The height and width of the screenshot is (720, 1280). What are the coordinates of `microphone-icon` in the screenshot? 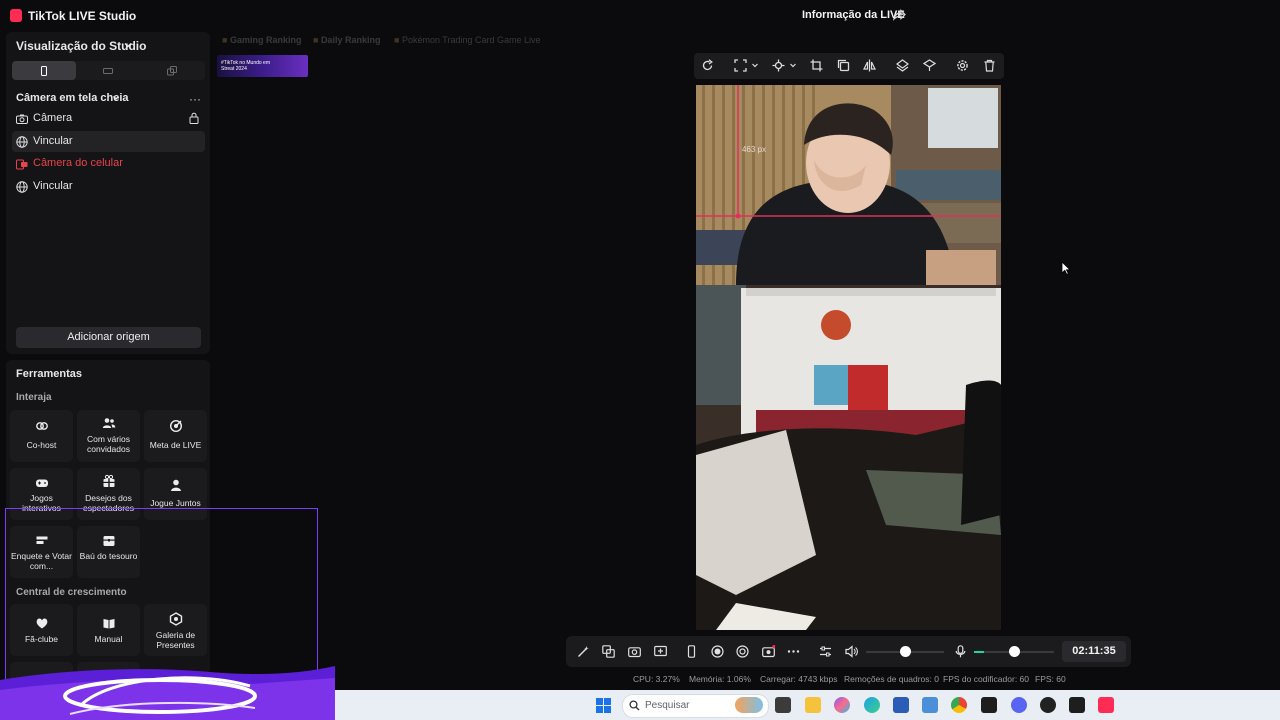 It's located at (960, 651).